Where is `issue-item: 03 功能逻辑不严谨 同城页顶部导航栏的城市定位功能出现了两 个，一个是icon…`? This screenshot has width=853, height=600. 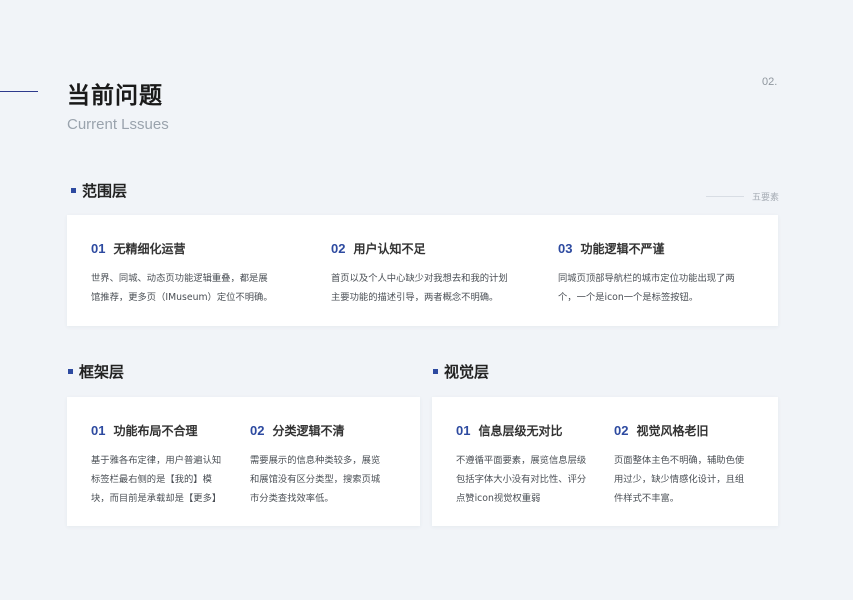
issue-item: 03 功能逻辑不严谨 同城页顶部导航栏的城市定位功能出现了两 个，一个是icon… is located at coordinates (663, 273).